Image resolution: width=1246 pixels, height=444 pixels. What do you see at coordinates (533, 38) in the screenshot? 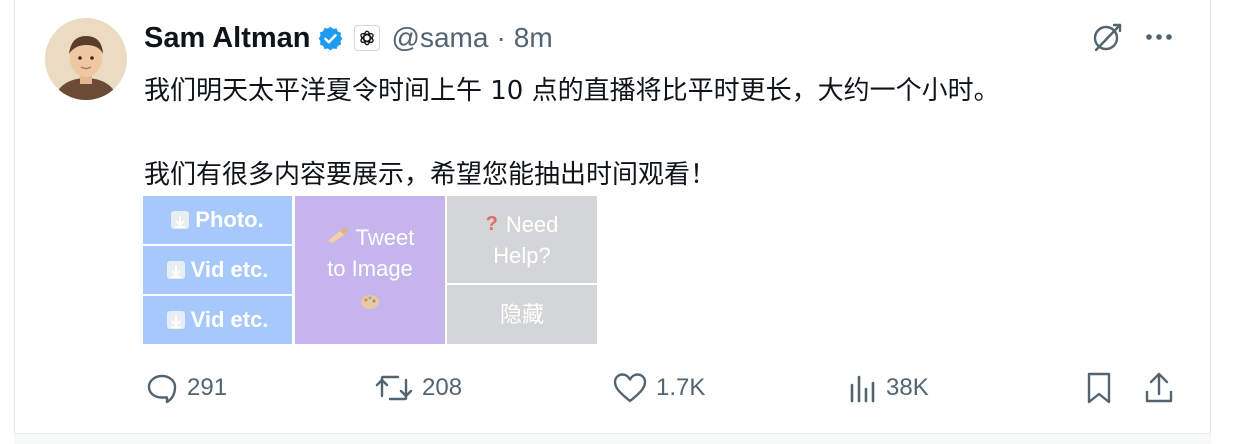
I see `timestamp: 8m` at bounding box center [533, 38].